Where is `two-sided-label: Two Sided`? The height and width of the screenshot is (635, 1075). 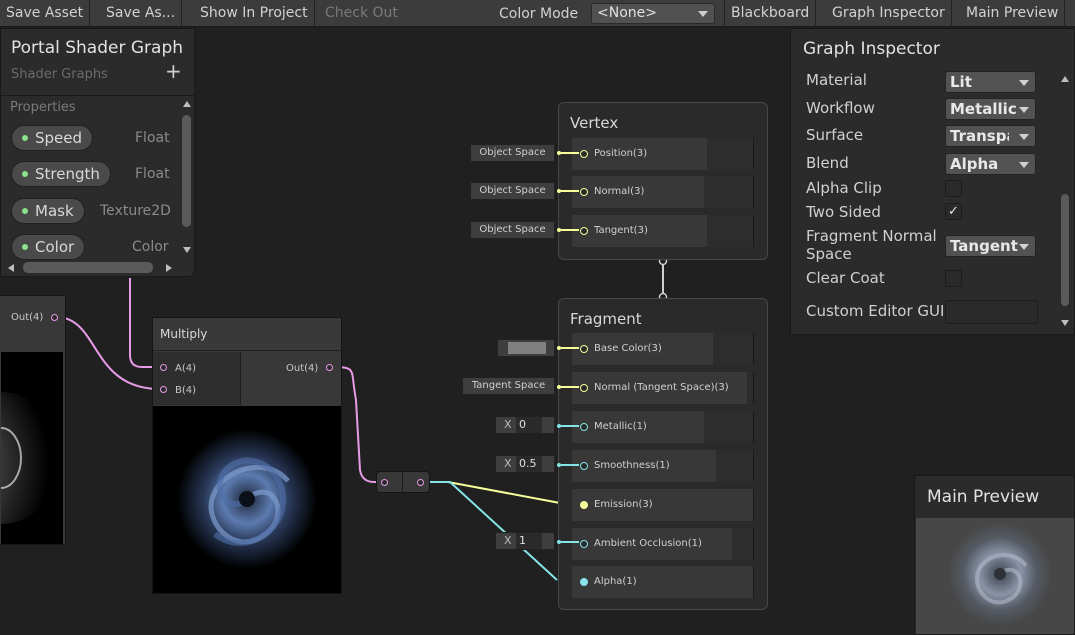
two-sided-label: Two Sided is located at coordinates (843, 212).